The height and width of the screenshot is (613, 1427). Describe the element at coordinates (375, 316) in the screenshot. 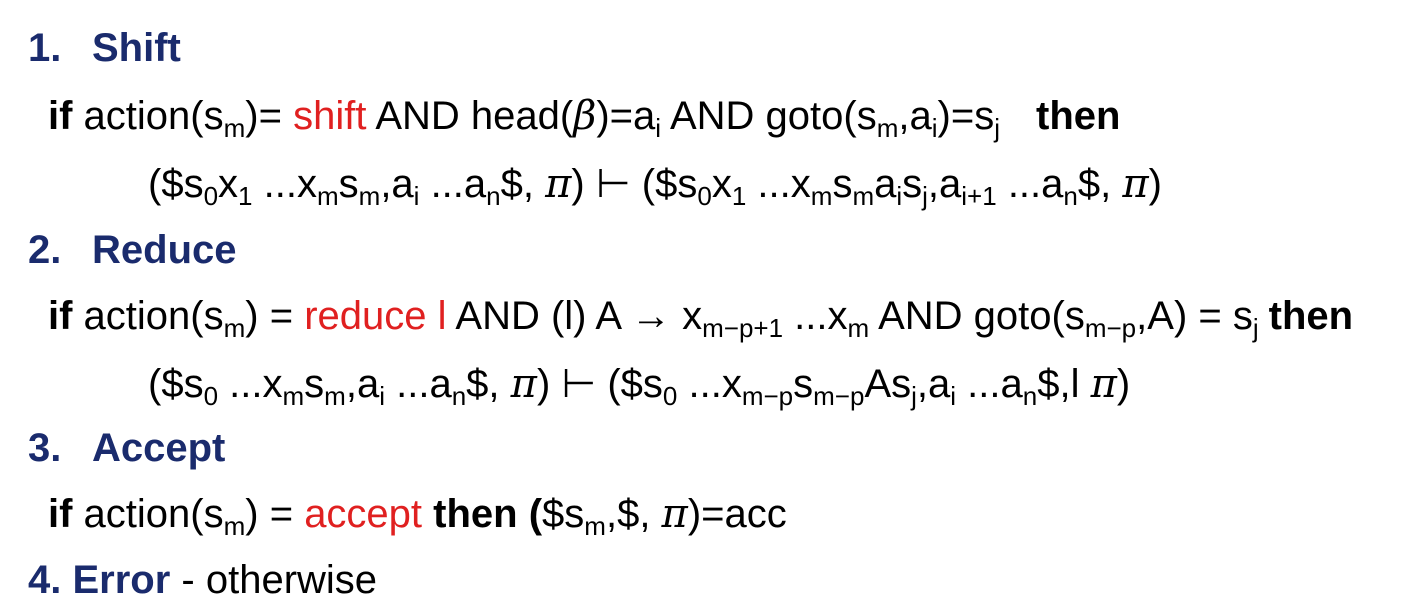

I see `action-keyword-reduce: reduce l` at that location.